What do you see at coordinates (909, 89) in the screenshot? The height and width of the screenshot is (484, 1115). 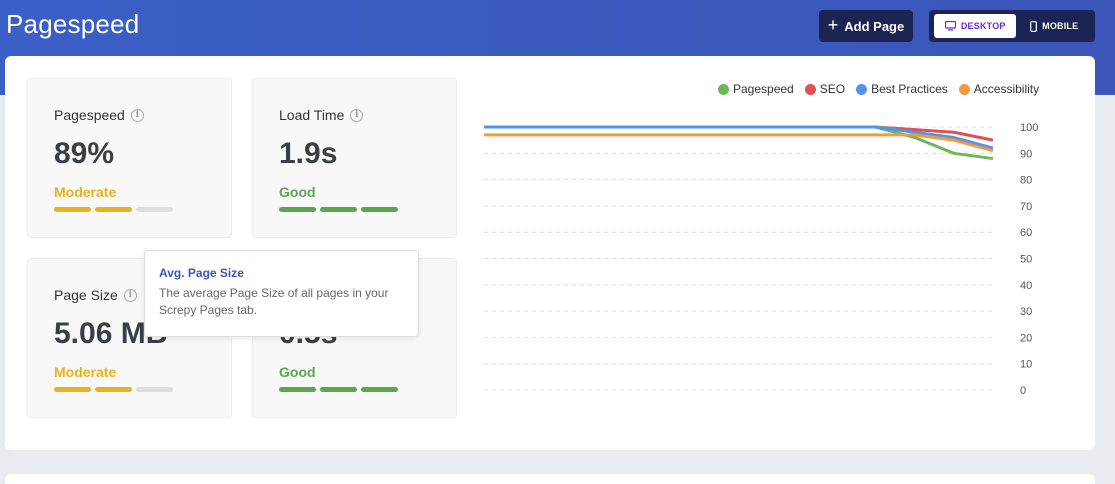 I see `legend-label: Best Practices` at bounding box center [909, 89].